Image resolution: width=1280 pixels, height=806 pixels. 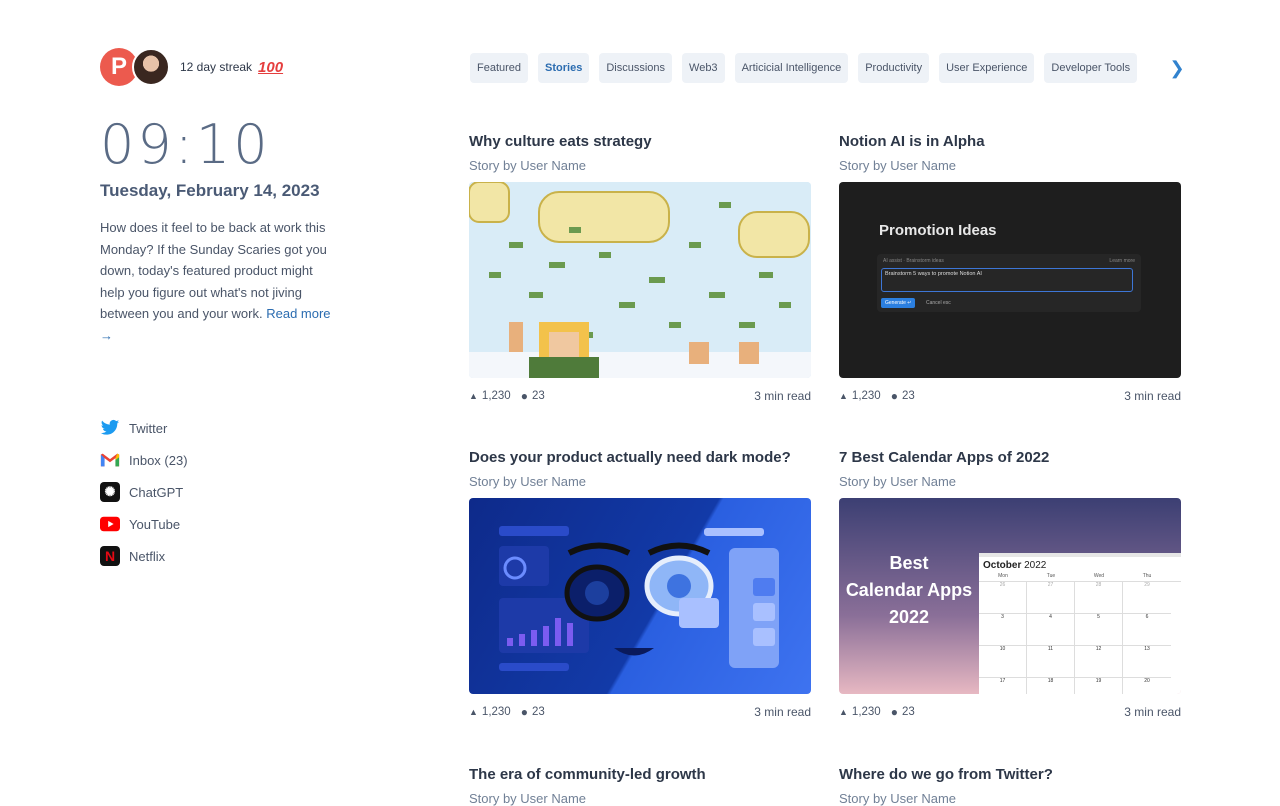 I want to click on link-twitter: Twitter, so click(x=250, y=428).